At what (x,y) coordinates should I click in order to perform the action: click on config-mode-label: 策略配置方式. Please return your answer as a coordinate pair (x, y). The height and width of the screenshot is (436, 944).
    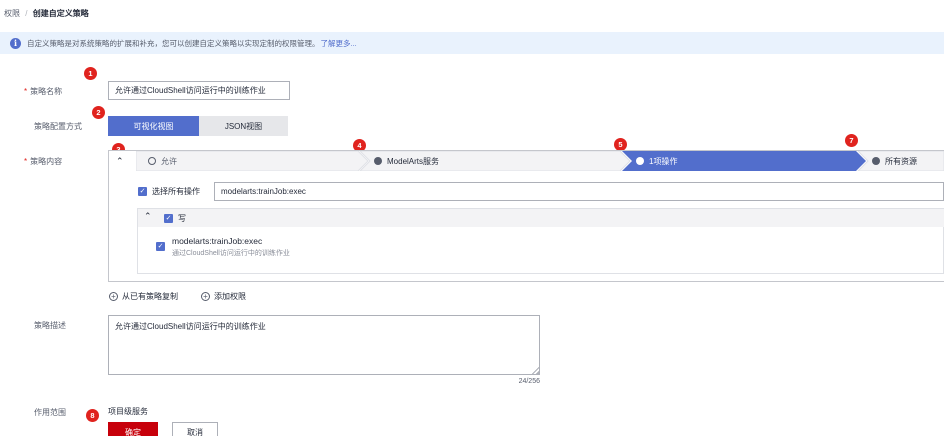
    Looking at the image, I should click on (58, 126).